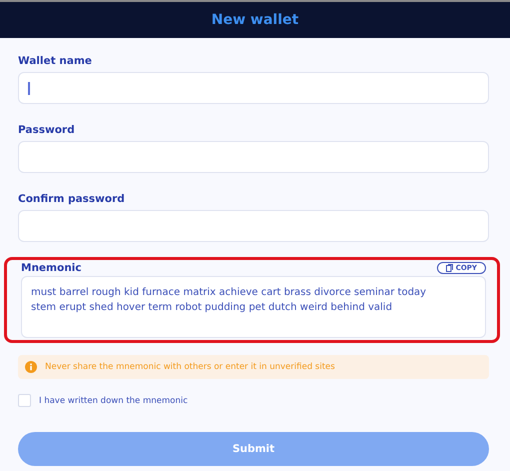 The image size is (510, 471). I want to click on field-label: Confirm password, so click(72, 199).